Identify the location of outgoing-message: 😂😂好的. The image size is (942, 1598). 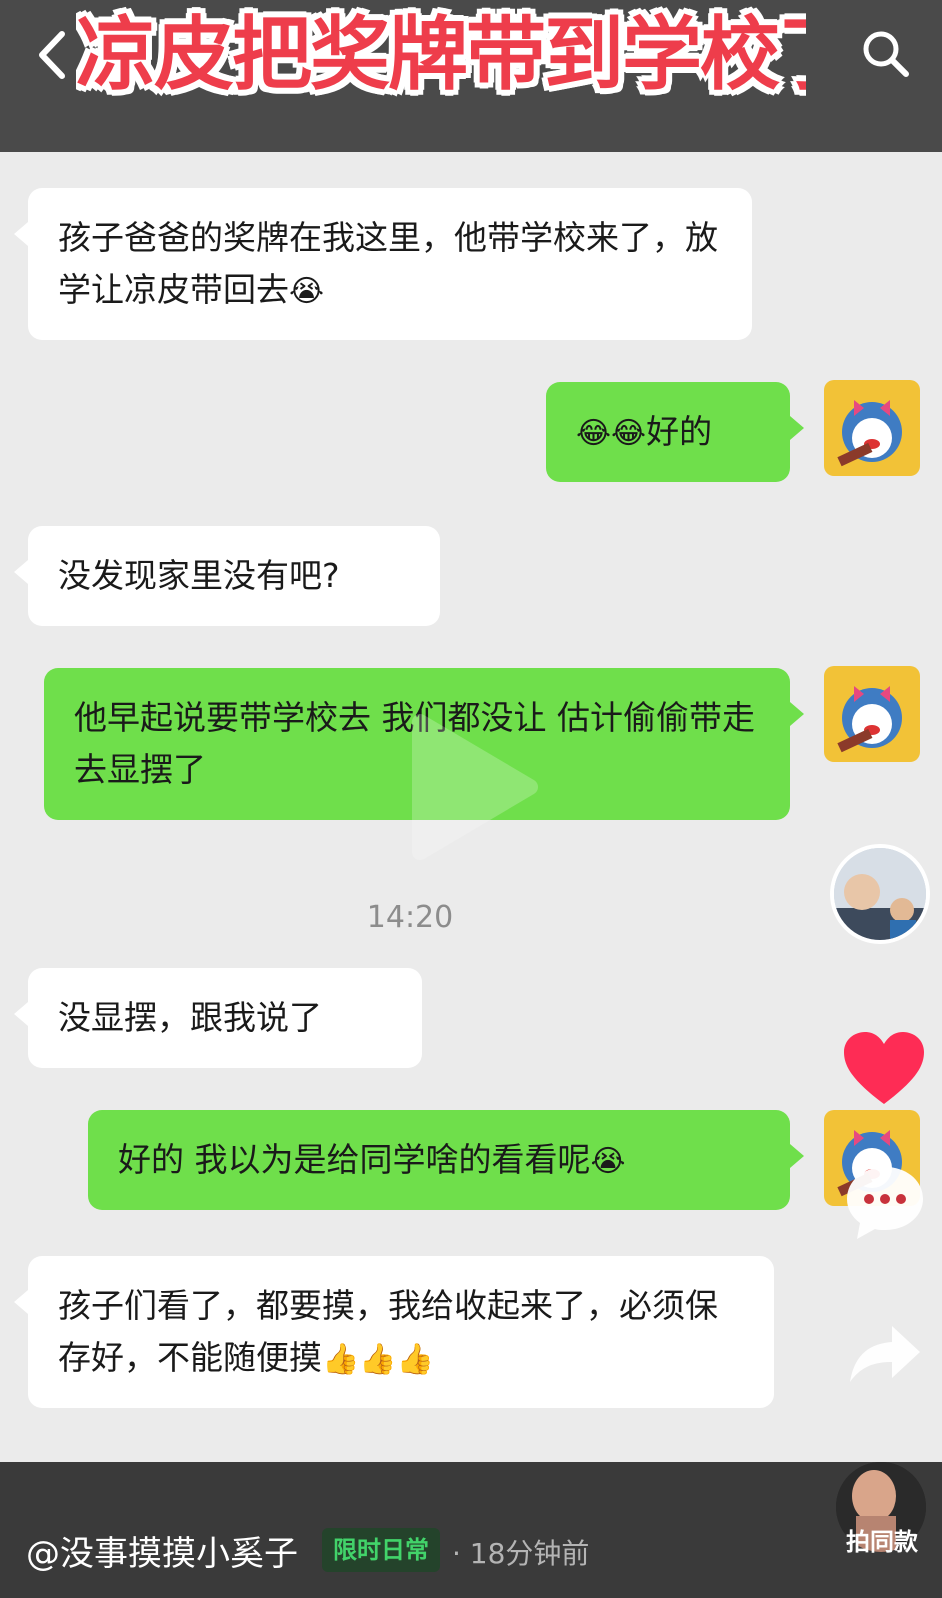
(675, 432).